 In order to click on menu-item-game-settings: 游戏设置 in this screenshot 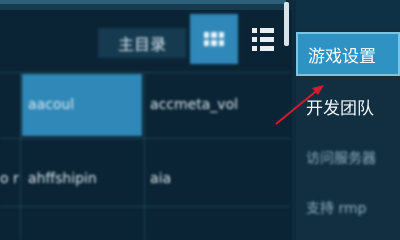, I will do `click(348, 54)`.